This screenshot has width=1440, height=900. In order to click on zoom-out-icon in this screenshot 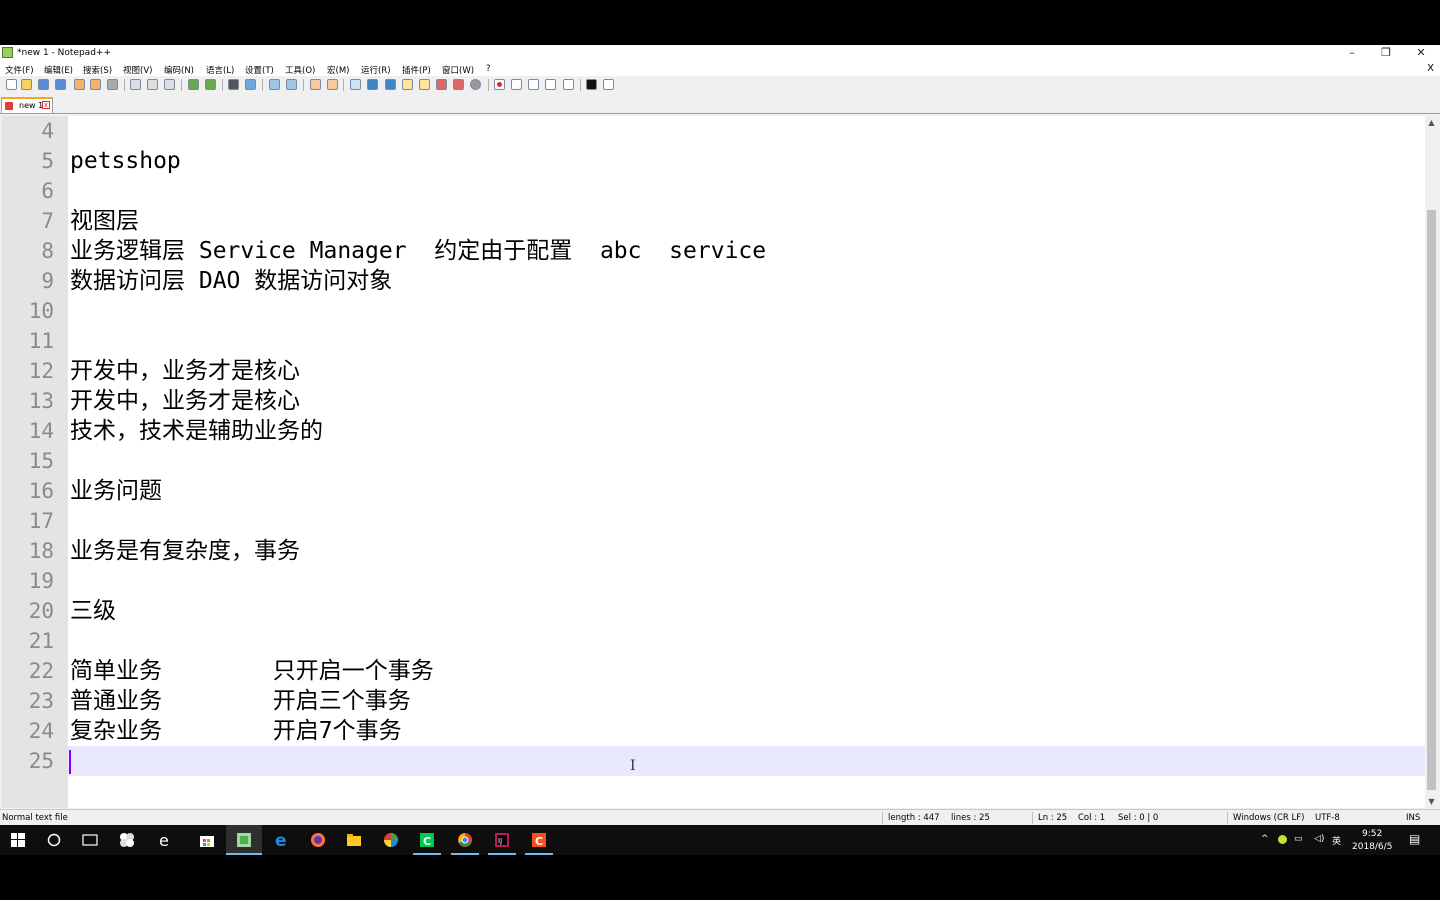, I will do `click(291, 84)`.